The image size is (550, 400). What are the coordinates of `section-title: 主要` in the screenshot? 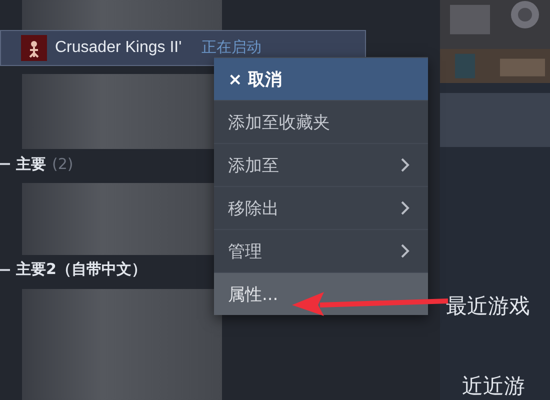 It's located at (31, 164).